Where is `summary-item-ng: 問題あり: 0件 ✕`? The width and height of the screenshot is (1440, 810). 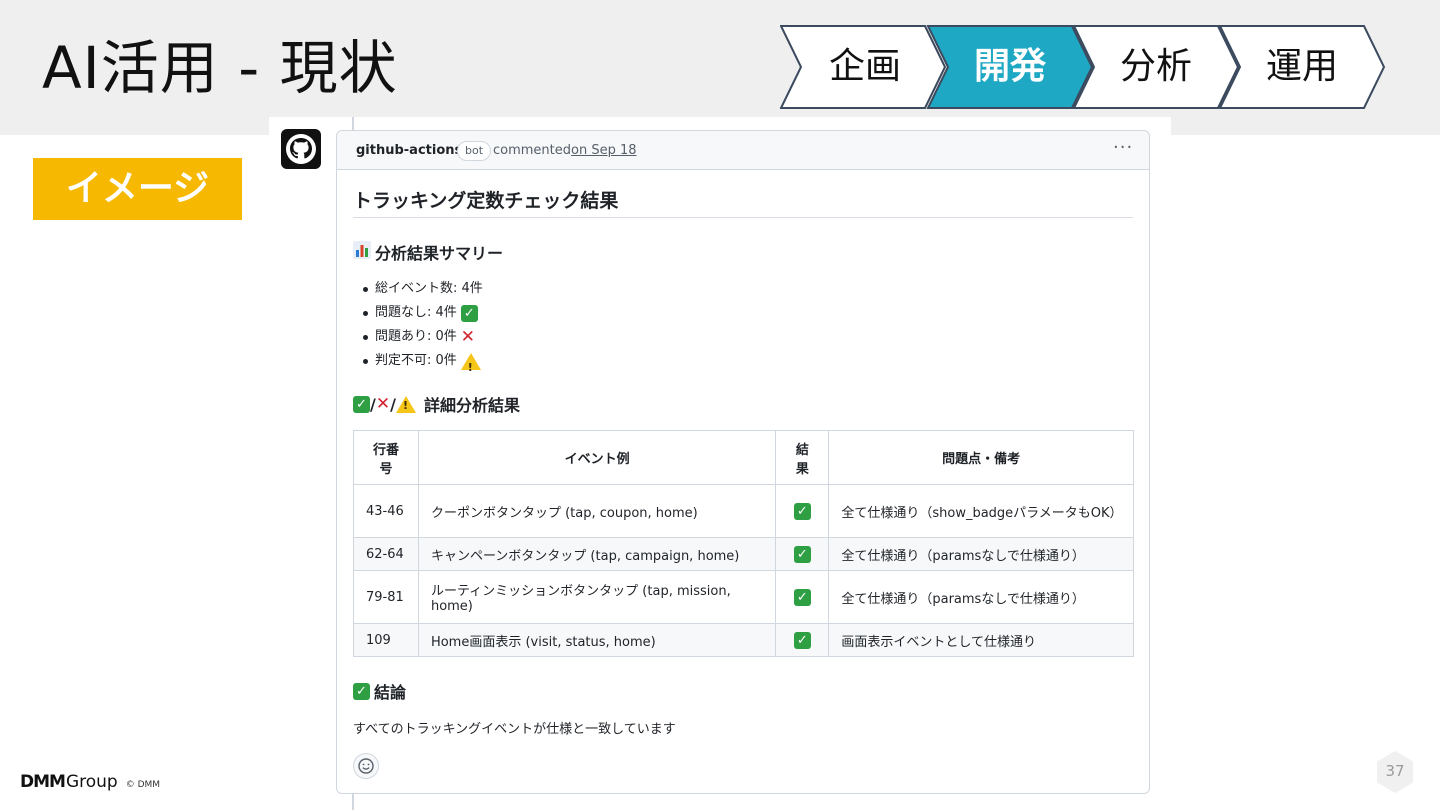 summary-item-ng: 問題あり: 0件 ✕ is located at coordinates (422, 337).